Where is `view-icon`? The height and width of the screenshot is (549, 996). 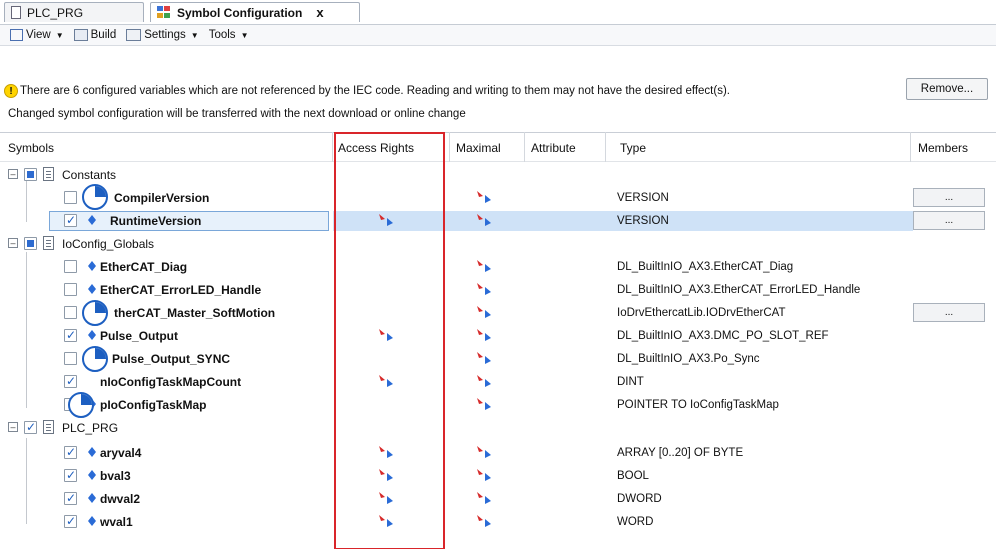 view-icon is located at coordinates (16, 35).